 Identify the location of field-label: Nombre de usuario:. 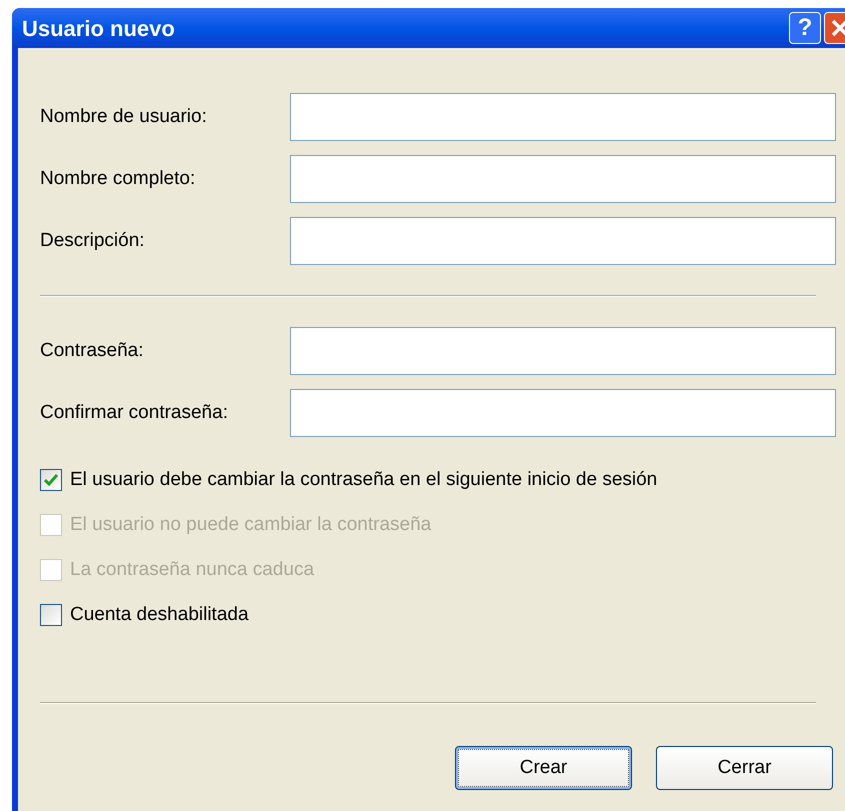
(124, 116).